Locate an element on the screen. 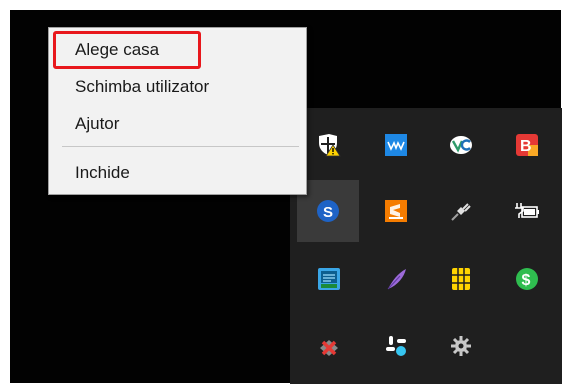  tray-item-power is located at coordinates (461, 211).